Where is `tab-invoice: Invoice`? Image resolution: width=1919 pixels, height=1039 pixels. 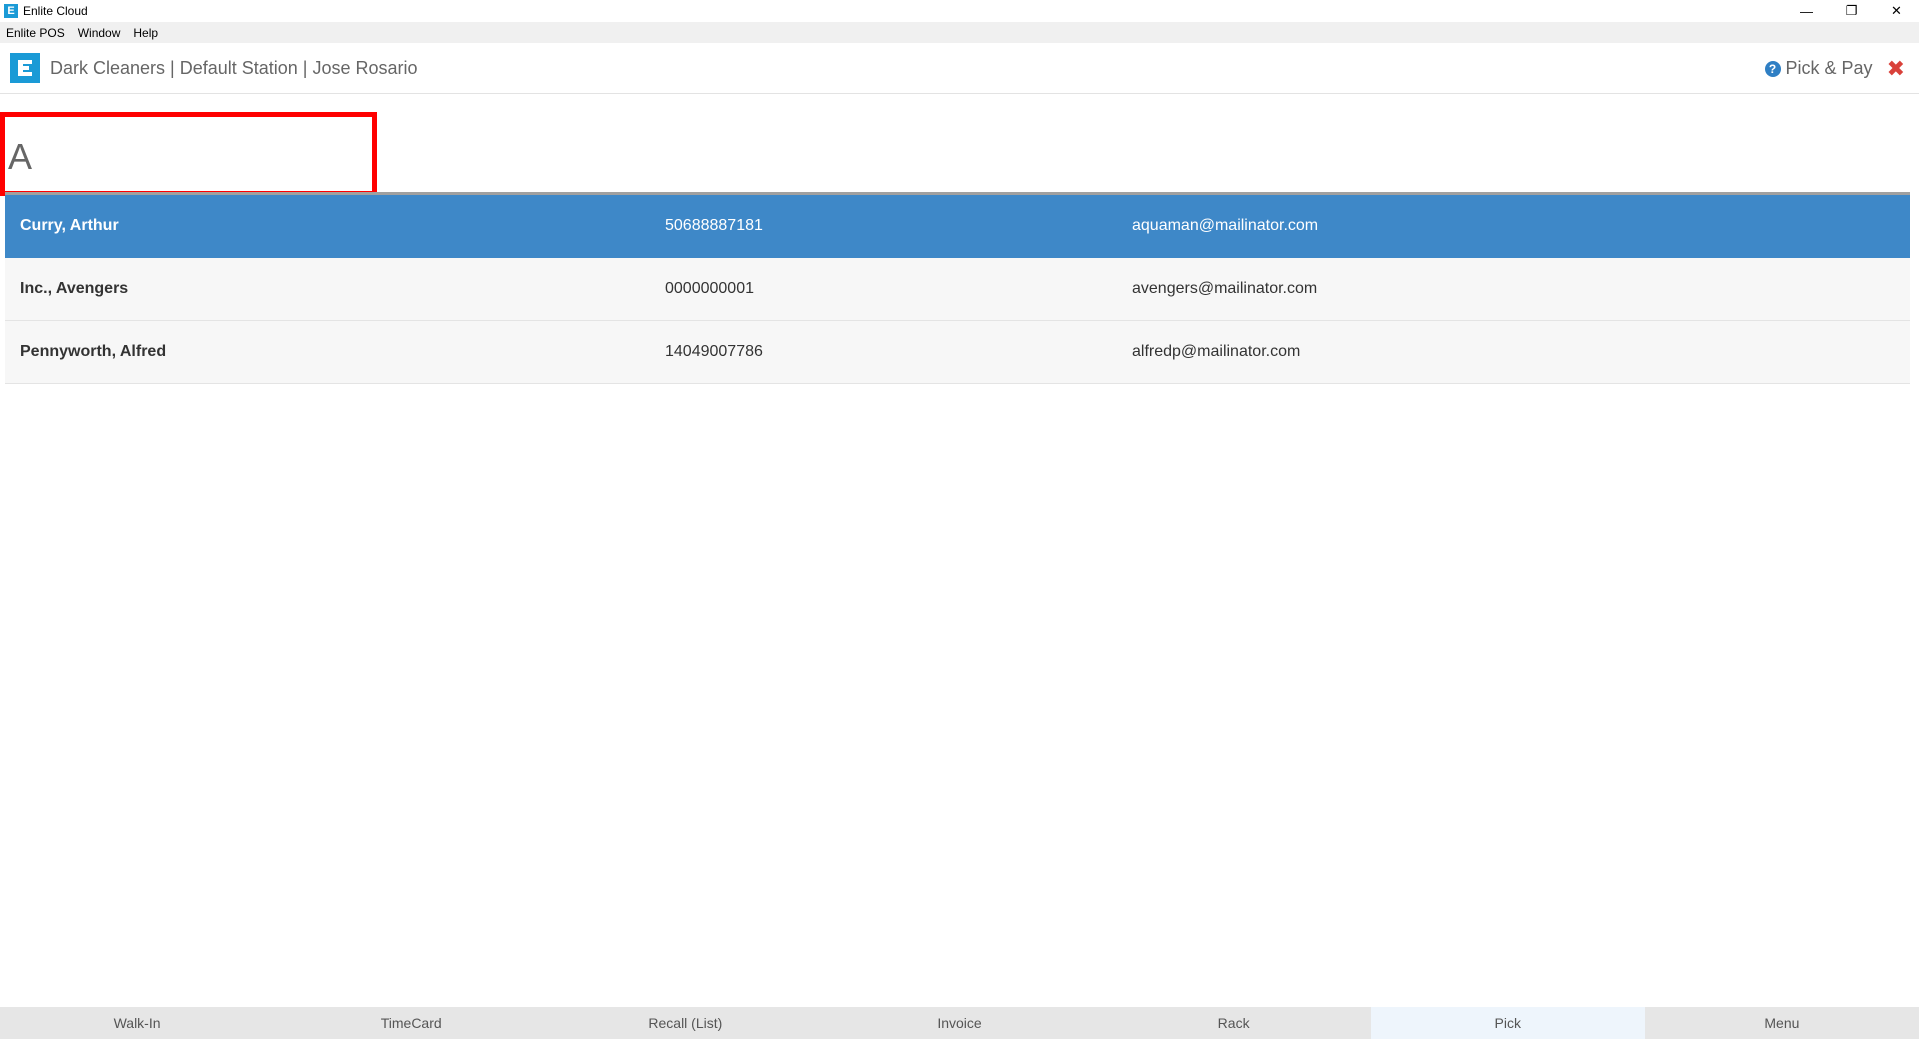 tab-invoice: Invoice is located at coordinates (959, 1023).